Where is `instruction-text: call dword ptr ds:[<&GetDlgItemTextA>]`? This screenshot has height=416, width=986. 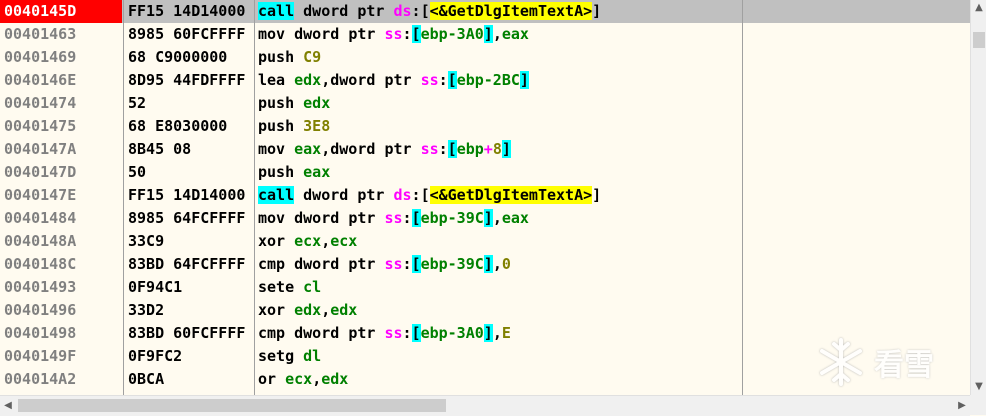
instruction-text: call dword ptr ds:[<&GetDlgItemTextA>] is located at coordinates (429, 195).